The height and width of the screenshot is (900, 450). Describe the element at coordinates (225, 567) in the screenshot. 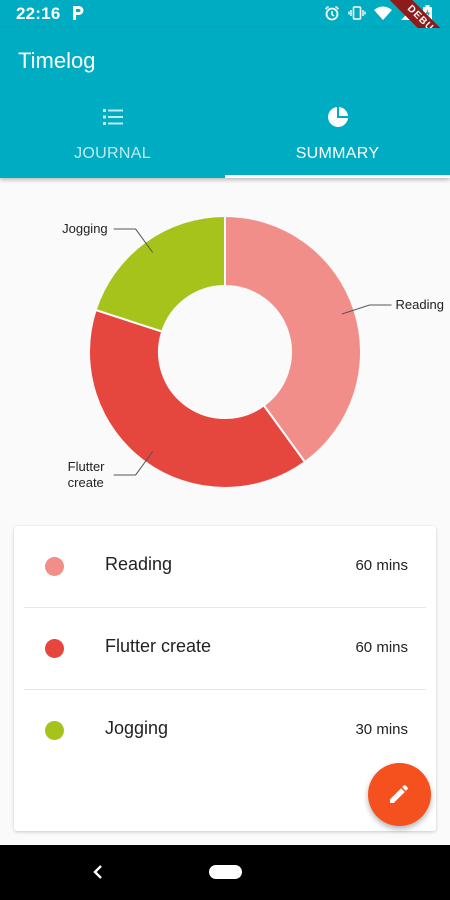

I see `list-item: Reading 60 mins` at that location.